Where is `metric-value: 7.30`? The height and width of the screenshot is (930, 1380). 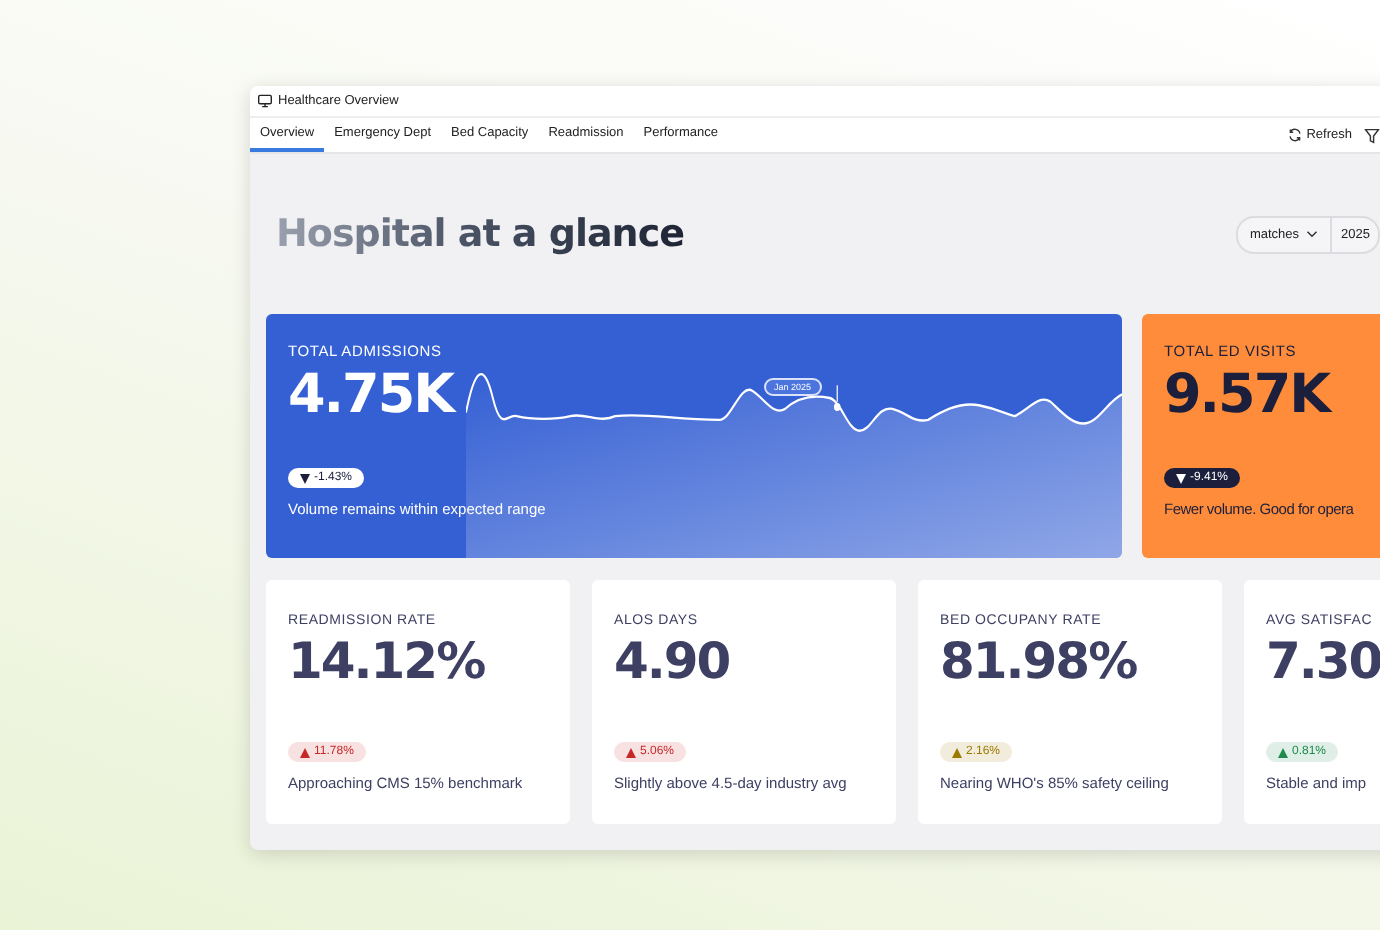 metric-value: 7.30 is located at coordinates (1323, 661).